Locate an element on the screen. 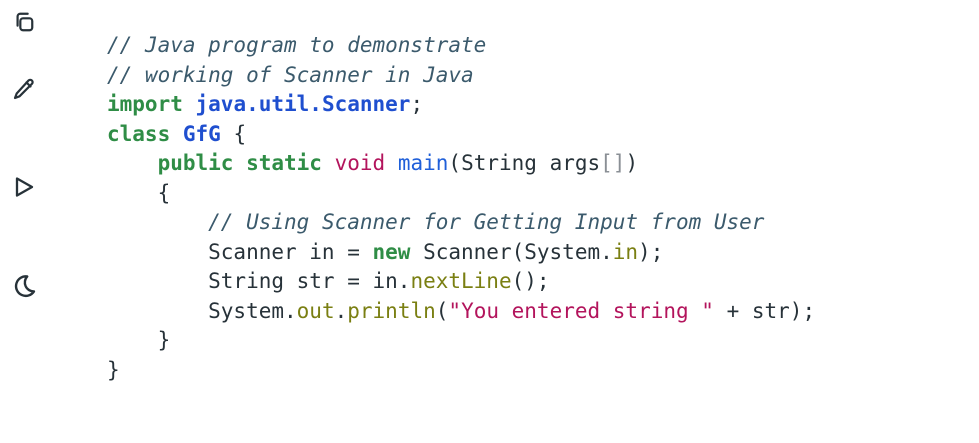 Image resolution: width=979 pixels, height=443 pixels. code-line: Scanner in = new Scanner(System.in); is located at coordinates (461, 253).